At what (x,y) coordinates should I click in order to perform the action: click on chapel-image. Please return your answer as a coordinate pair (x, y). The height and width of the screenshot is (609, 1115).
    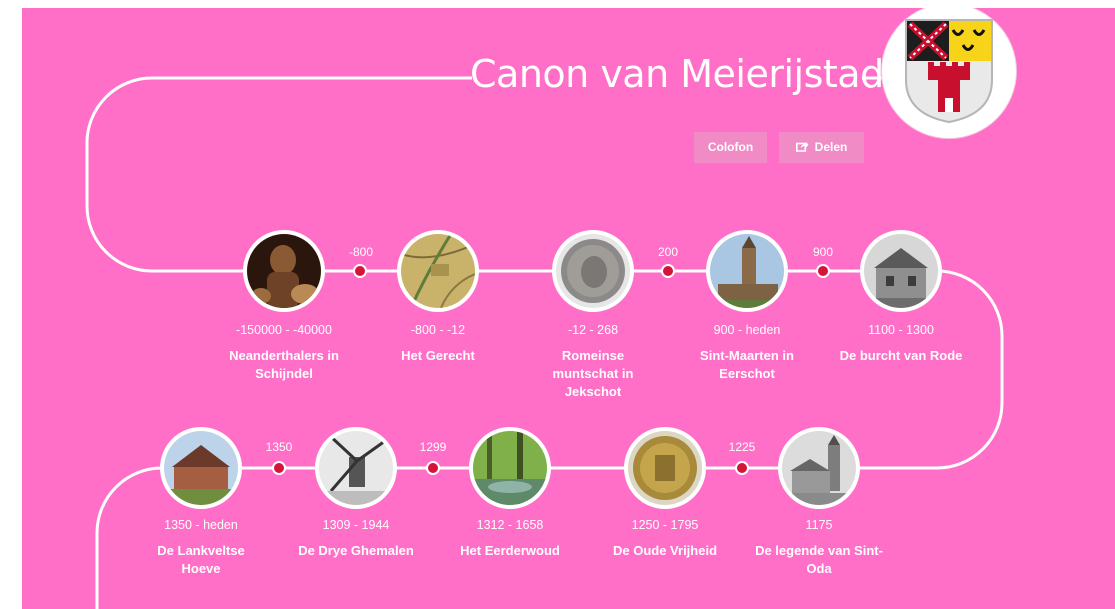
    Looking at the image, I should click on (819, 468).